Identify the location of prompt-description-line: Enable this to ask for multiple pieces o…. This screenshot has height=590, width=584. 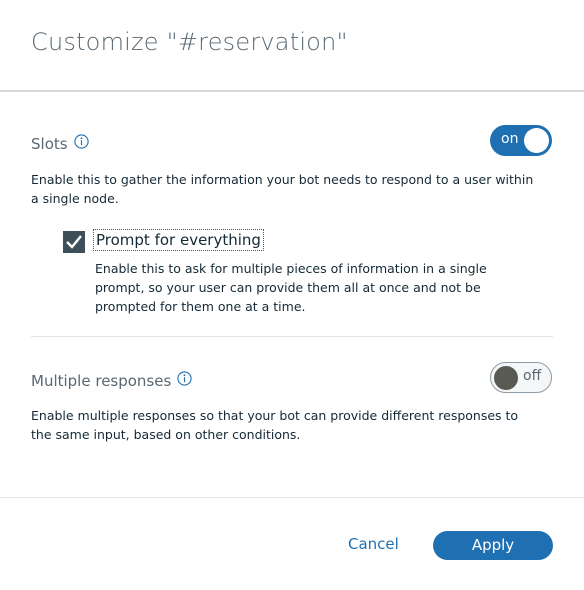
(291, 268).